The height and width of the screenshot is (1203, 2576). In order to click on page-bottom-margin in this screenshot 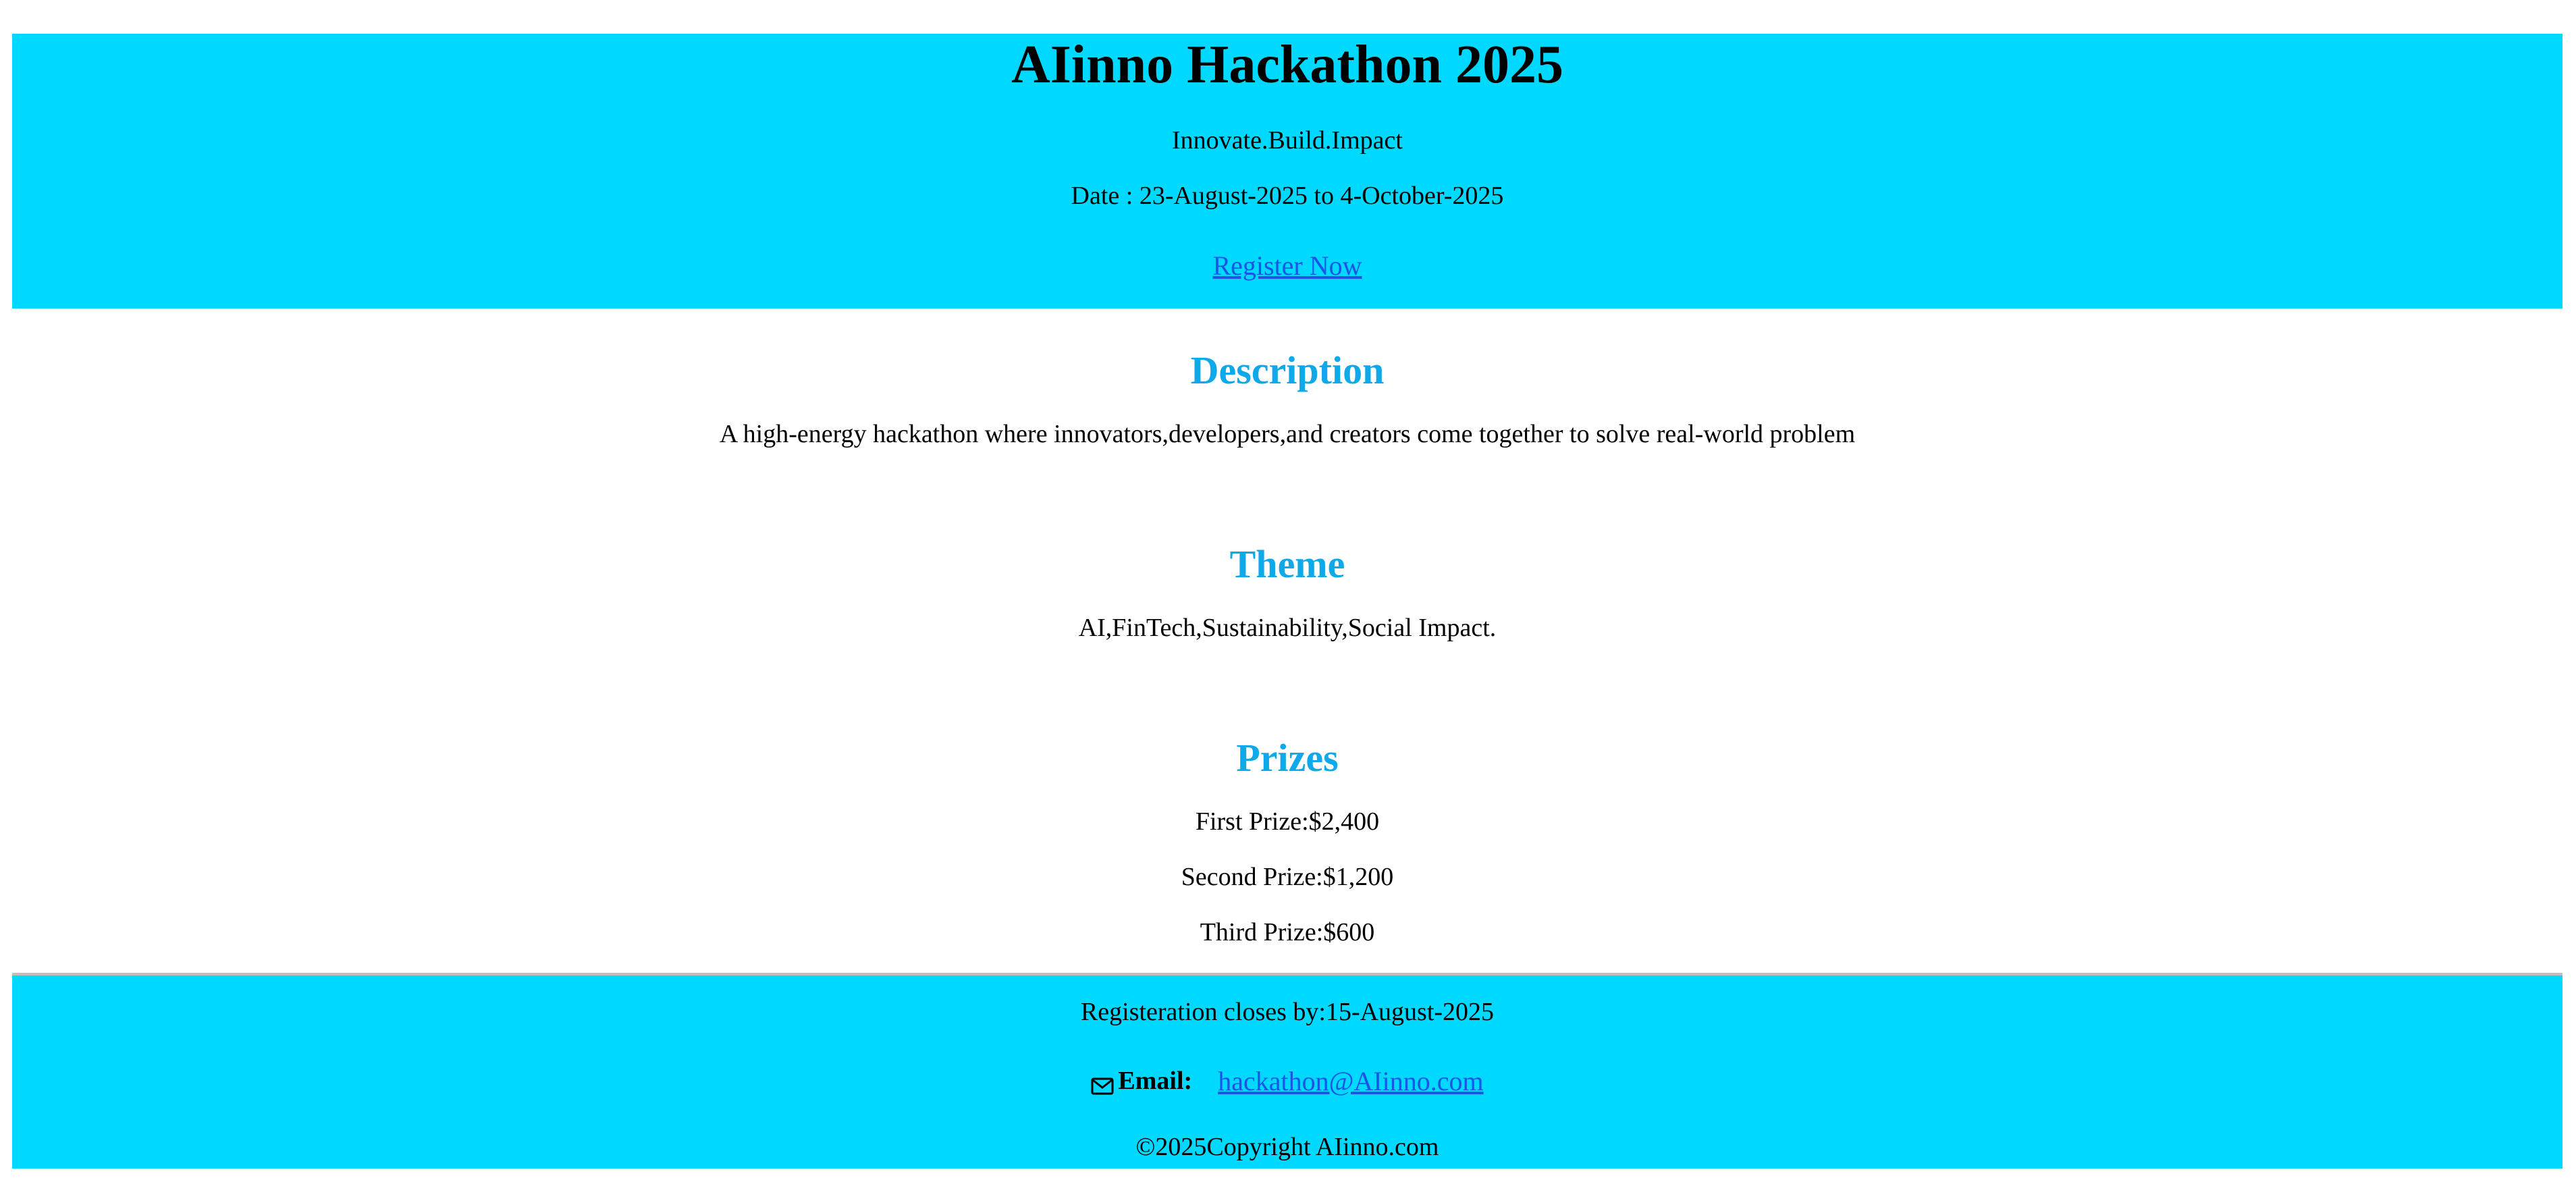, I will do `click(1288, 1186)`.